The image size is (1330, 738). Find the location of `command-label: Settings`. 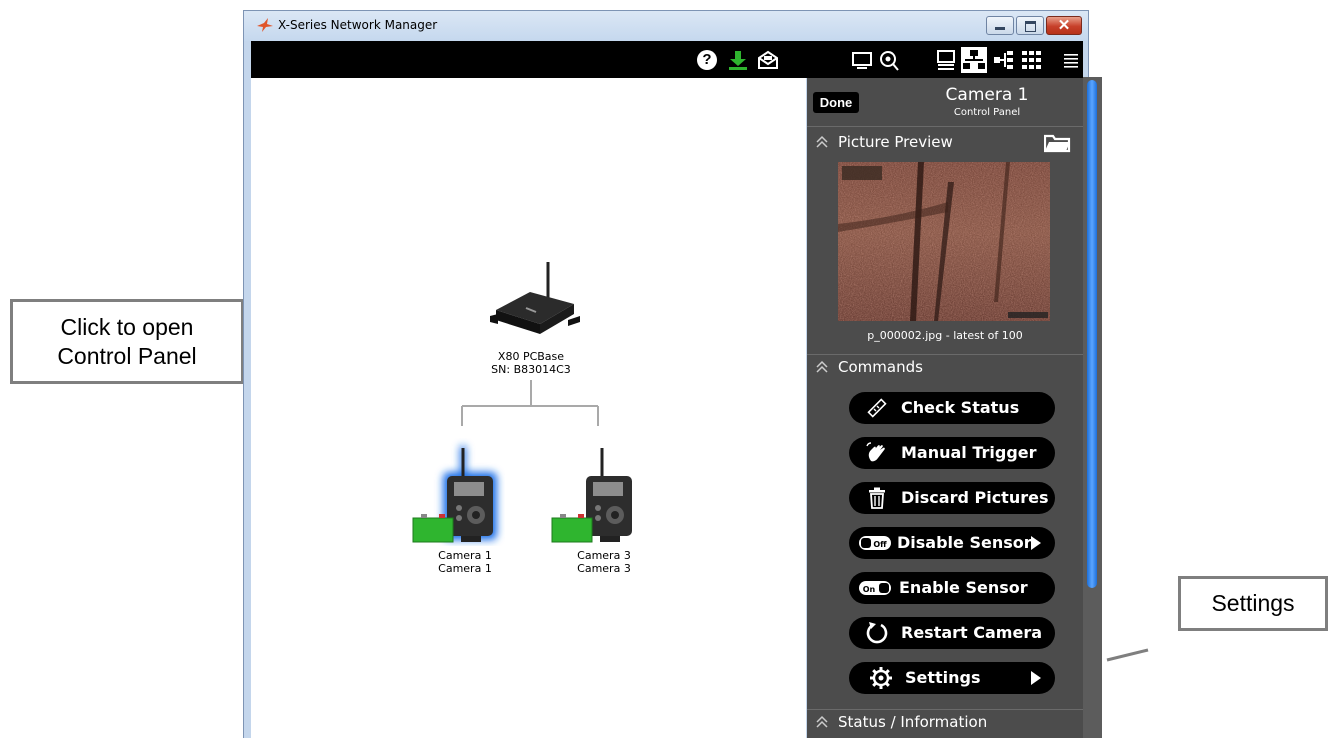

command-label: Settings is located at coordinates (943, 677).